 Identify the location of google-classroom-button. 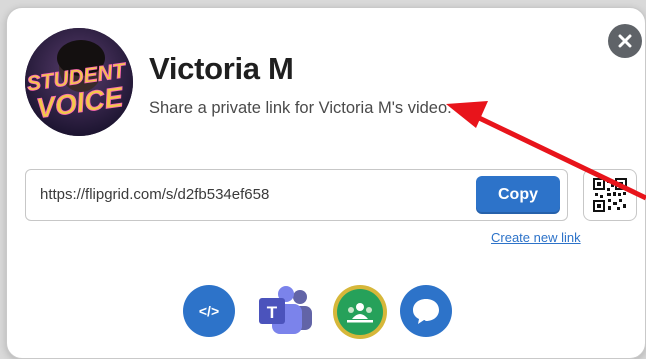
(360, 312).